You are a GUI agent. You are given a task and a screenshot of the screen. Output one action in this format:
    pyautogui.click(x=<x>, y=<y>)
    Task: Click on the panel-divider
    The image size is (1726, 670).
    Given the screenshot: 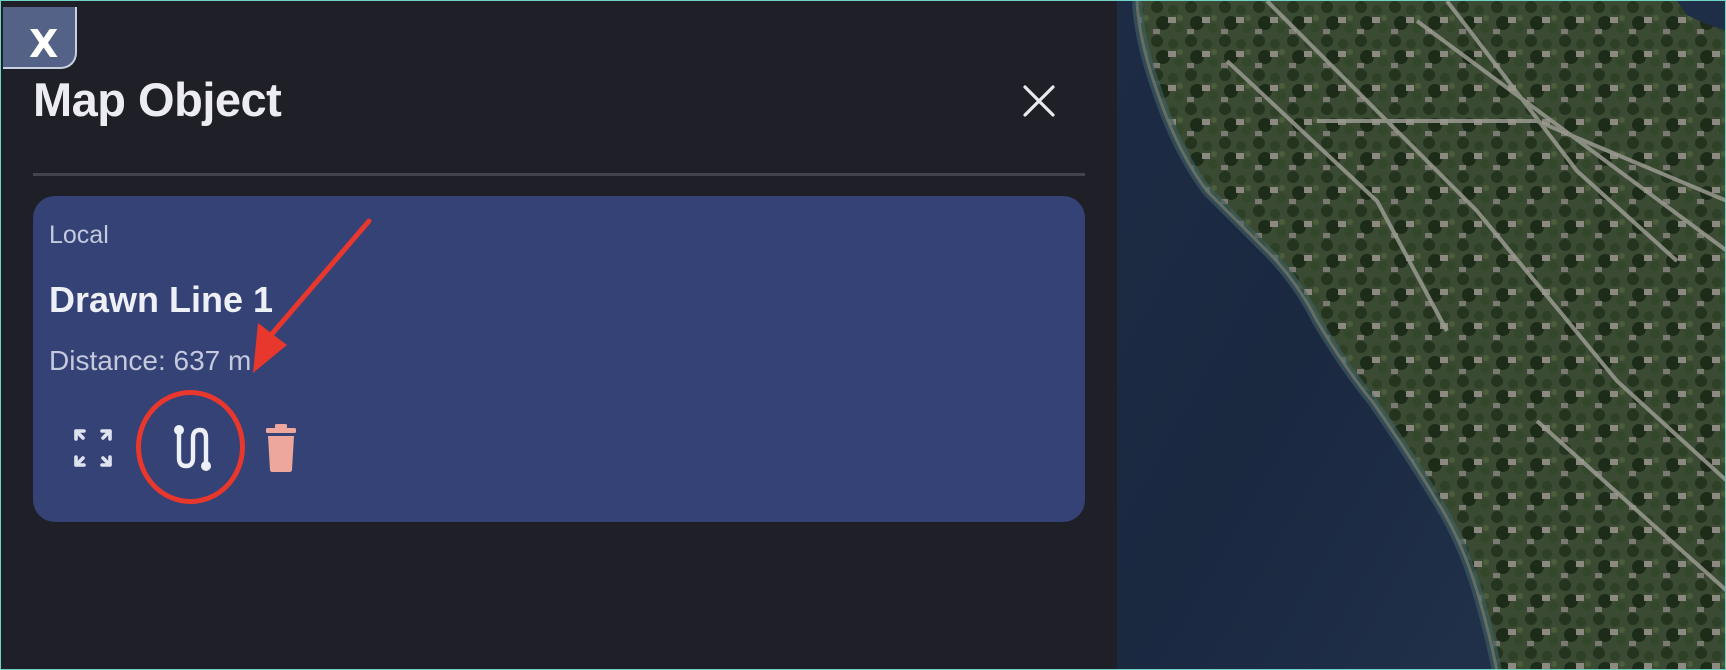 What is the action you would take?
    pyautogui.click(x=559, y=174)
    